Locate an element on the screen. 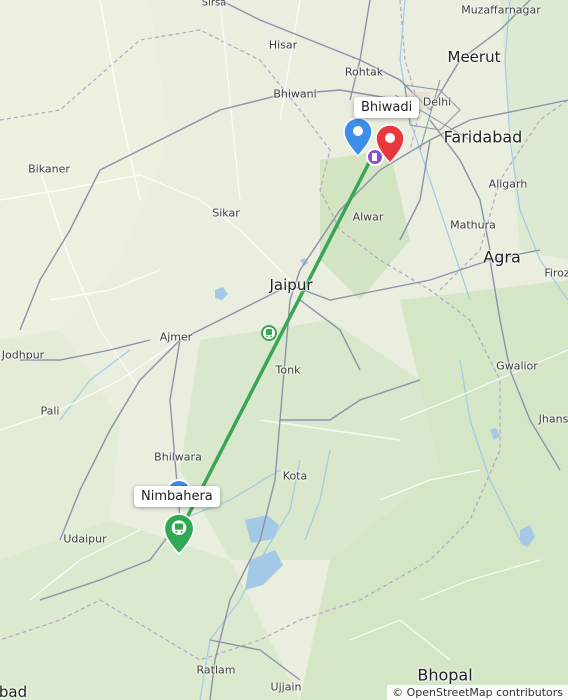  attribution: © OpenStreetMap contributors is located at coordinates (477, 692).